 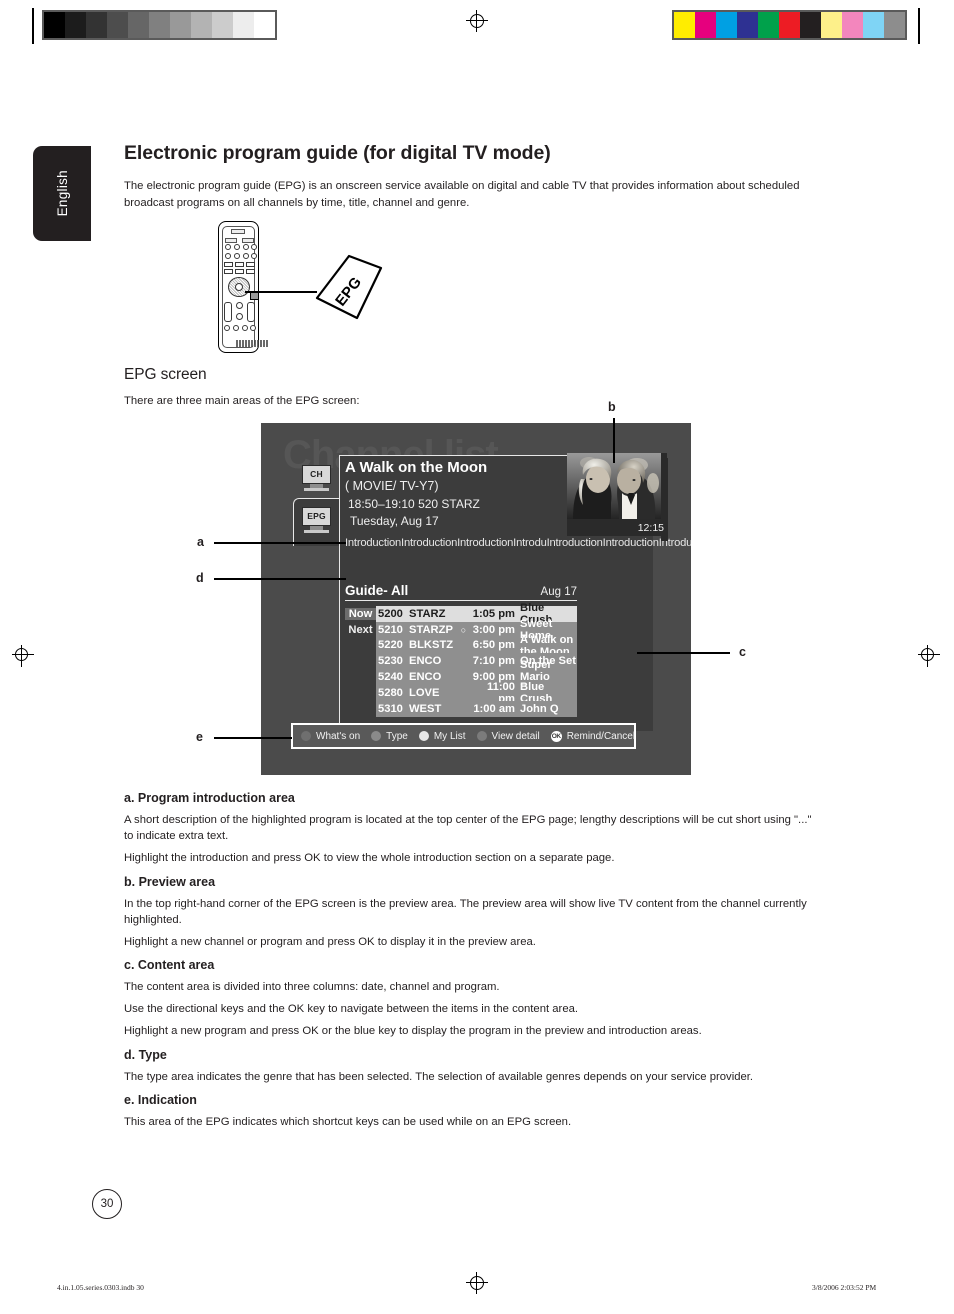 What do you see at coordinates (316, 516) in the screenshot?
I see `tab-epg-label: EPG` at bounding box center [316, 516].